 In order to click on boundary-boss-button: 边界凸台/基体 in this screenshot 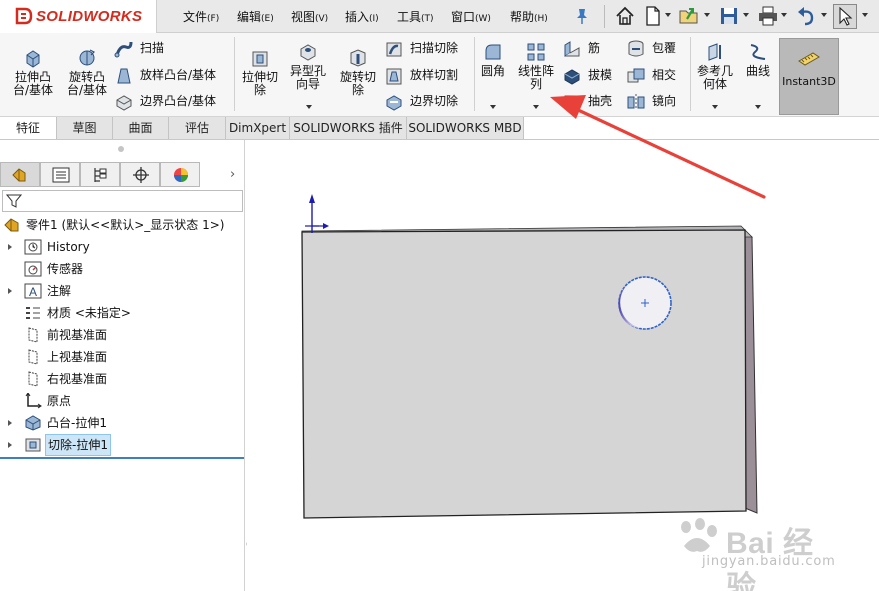, I will do `click(174, 101)`.